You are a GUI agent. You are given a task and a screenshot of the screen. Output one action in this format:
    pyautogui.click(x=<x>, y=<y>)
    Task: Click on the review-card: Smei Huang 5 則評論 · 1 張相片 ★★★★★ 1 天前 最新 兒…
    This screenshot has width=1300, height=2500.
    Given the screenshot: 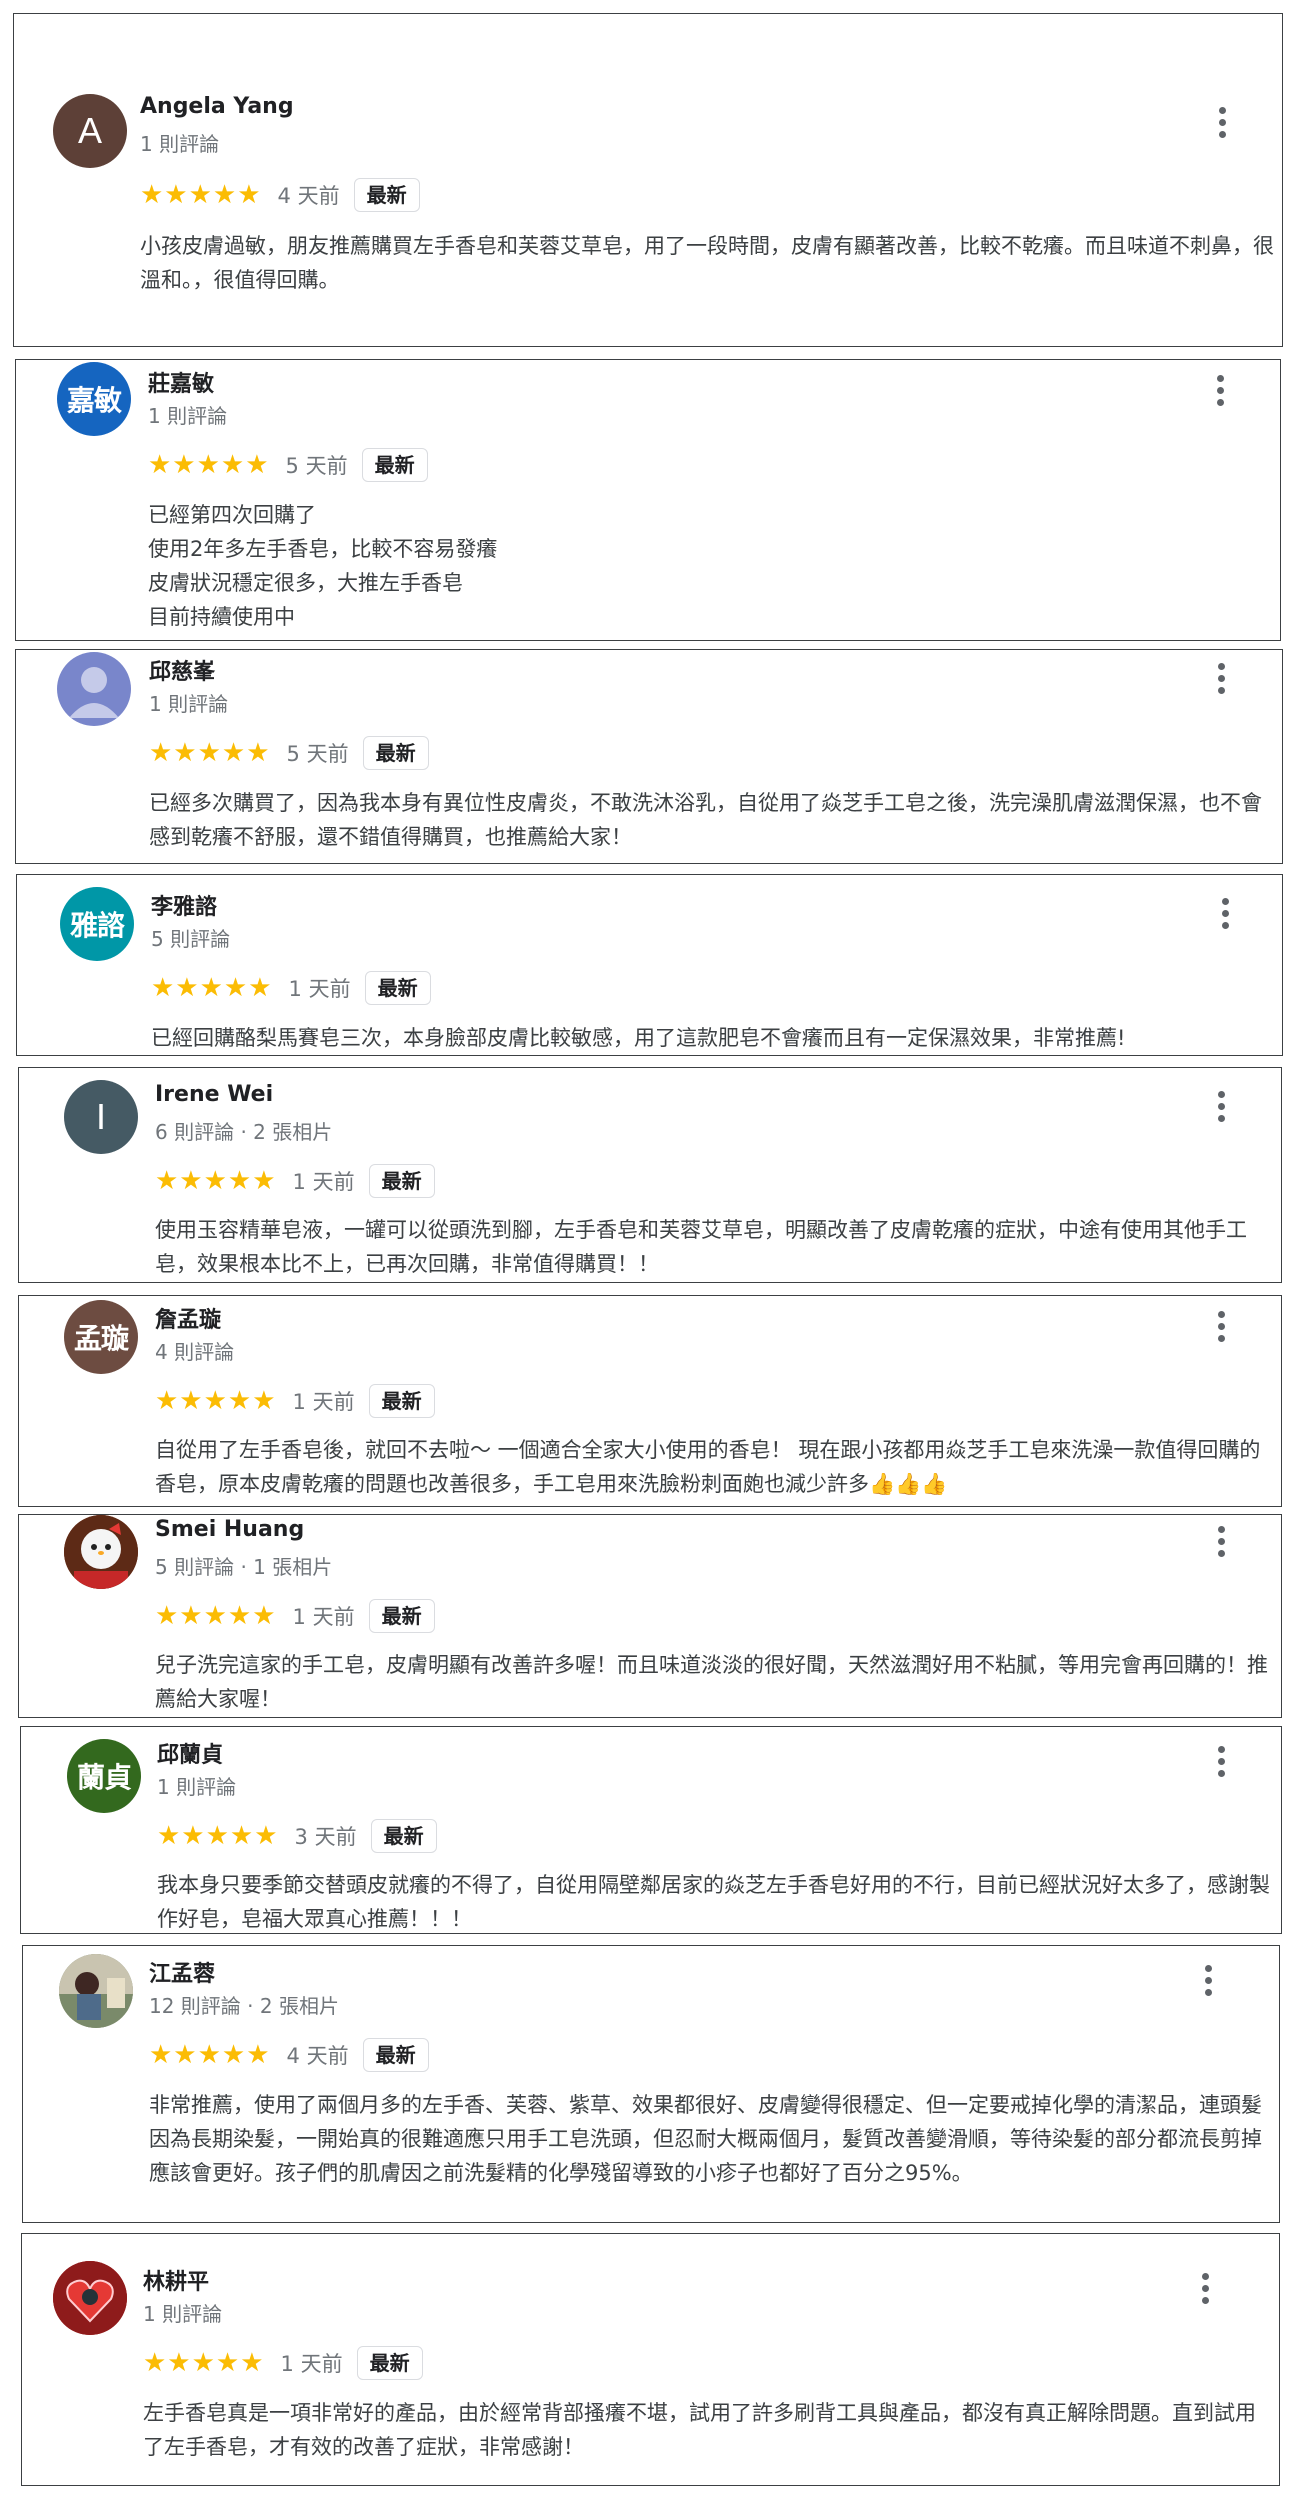 What is the action you would take?
    pyautogui.click(x=650, y=1616)
    